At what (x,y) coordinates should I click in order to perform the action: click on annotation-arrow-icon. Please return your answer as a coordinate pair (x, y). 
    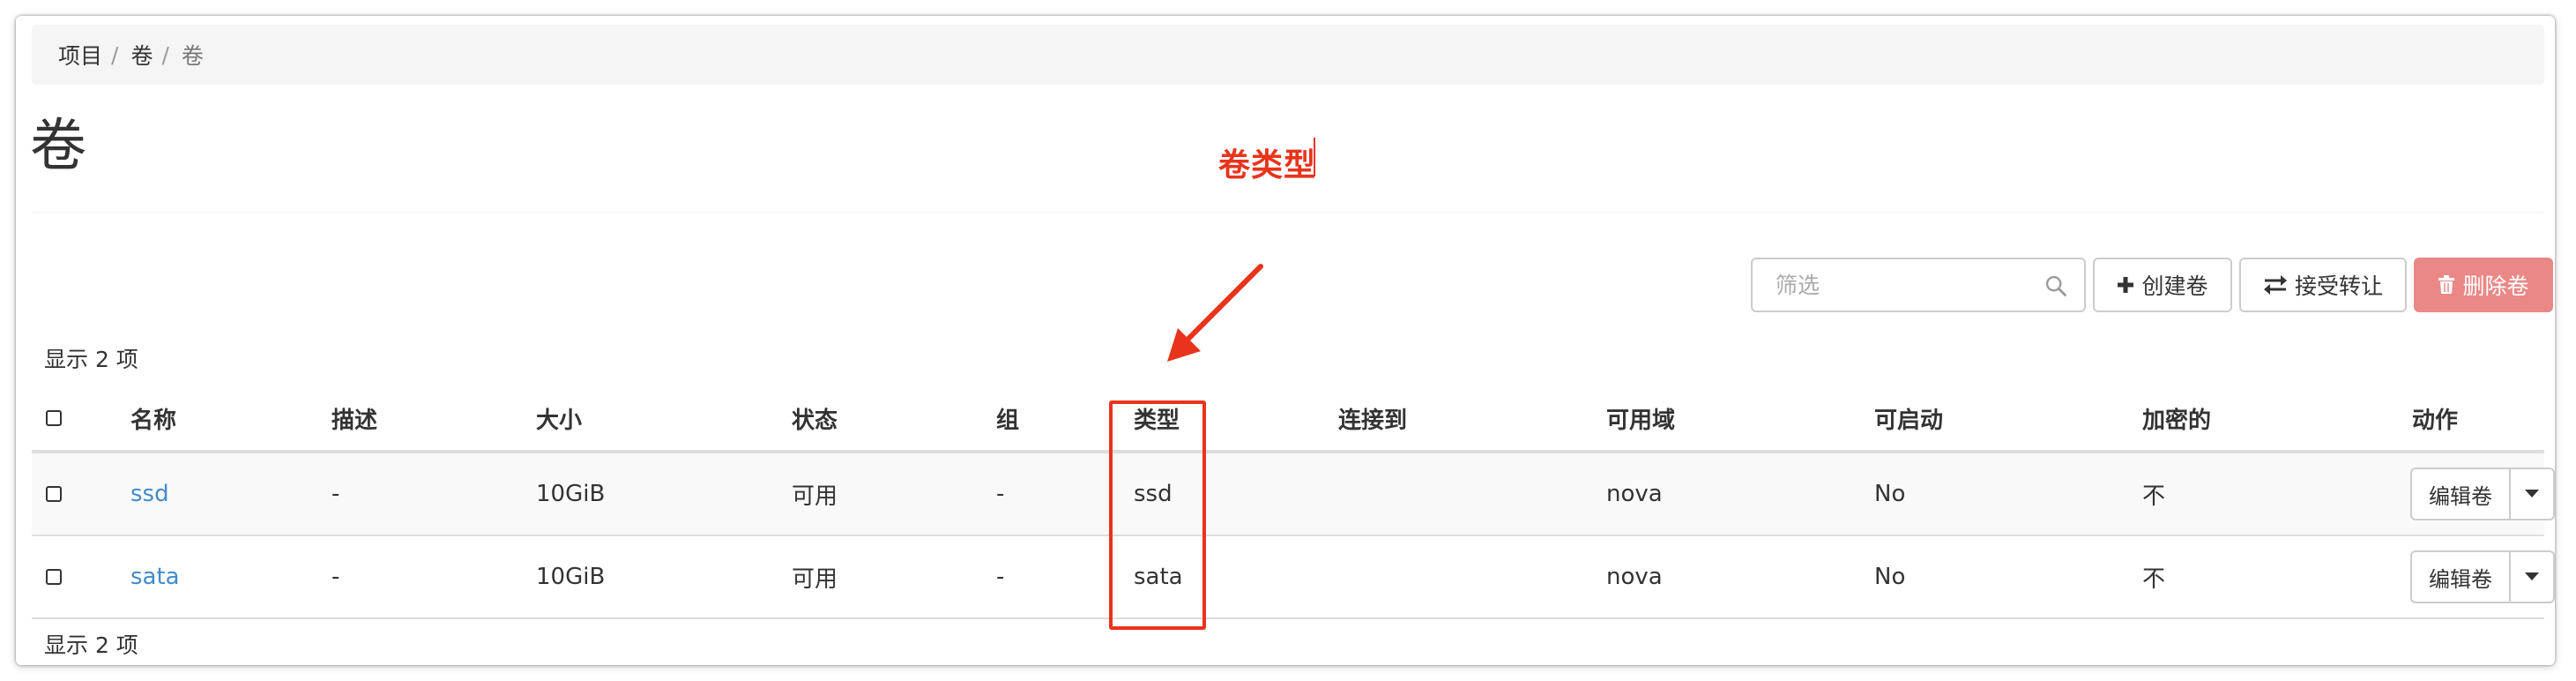
    Looking at the image, I should click on (1215, 313).